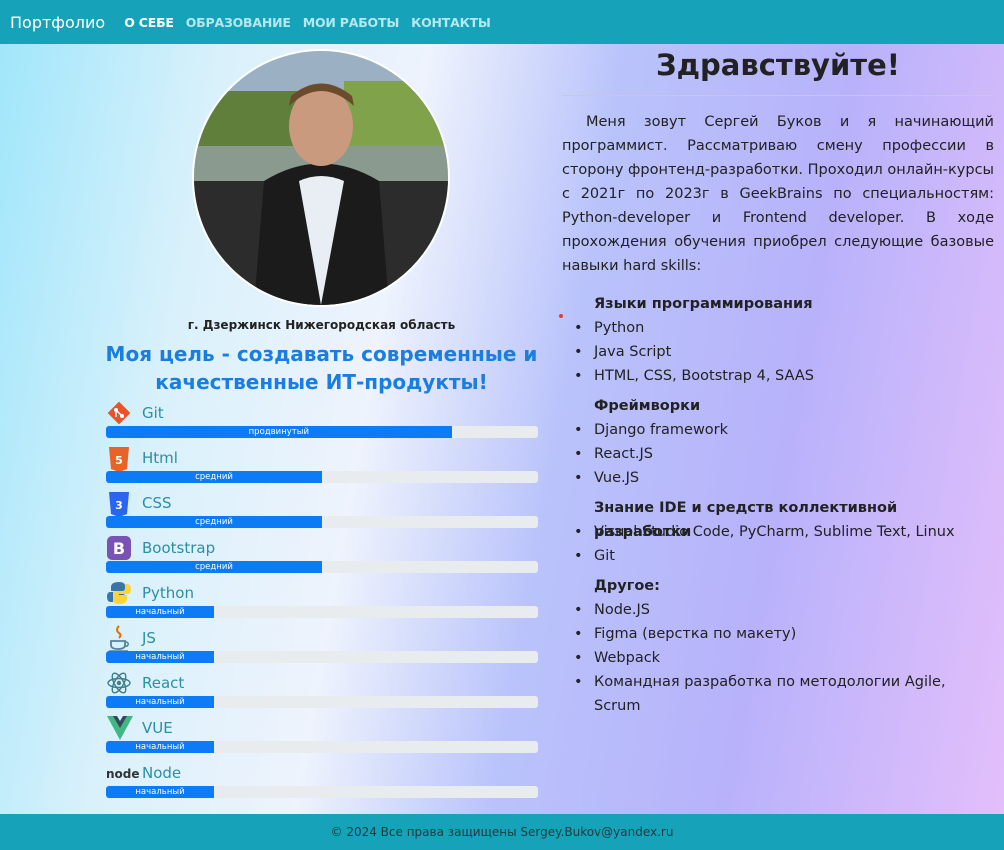  I want to click on skill-name: CSS, so click(157, 503).